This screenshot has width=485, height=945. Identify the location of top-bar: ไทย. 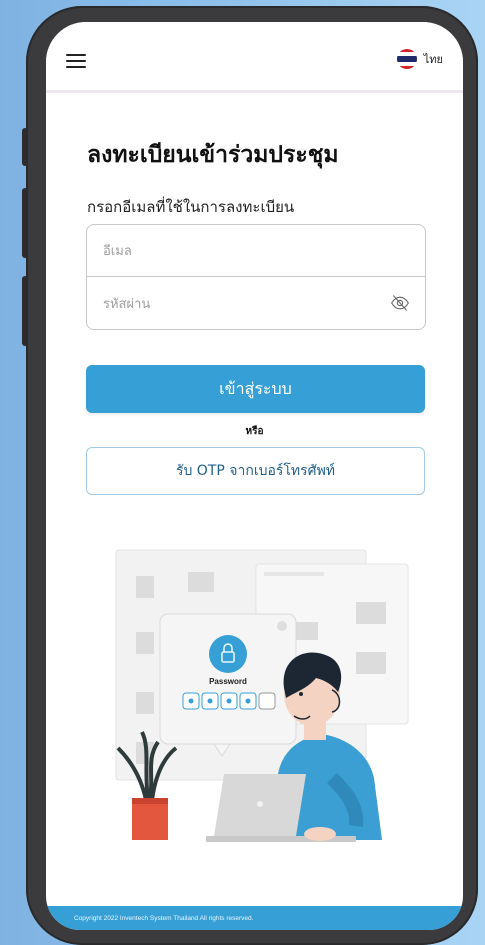
(254, 57).